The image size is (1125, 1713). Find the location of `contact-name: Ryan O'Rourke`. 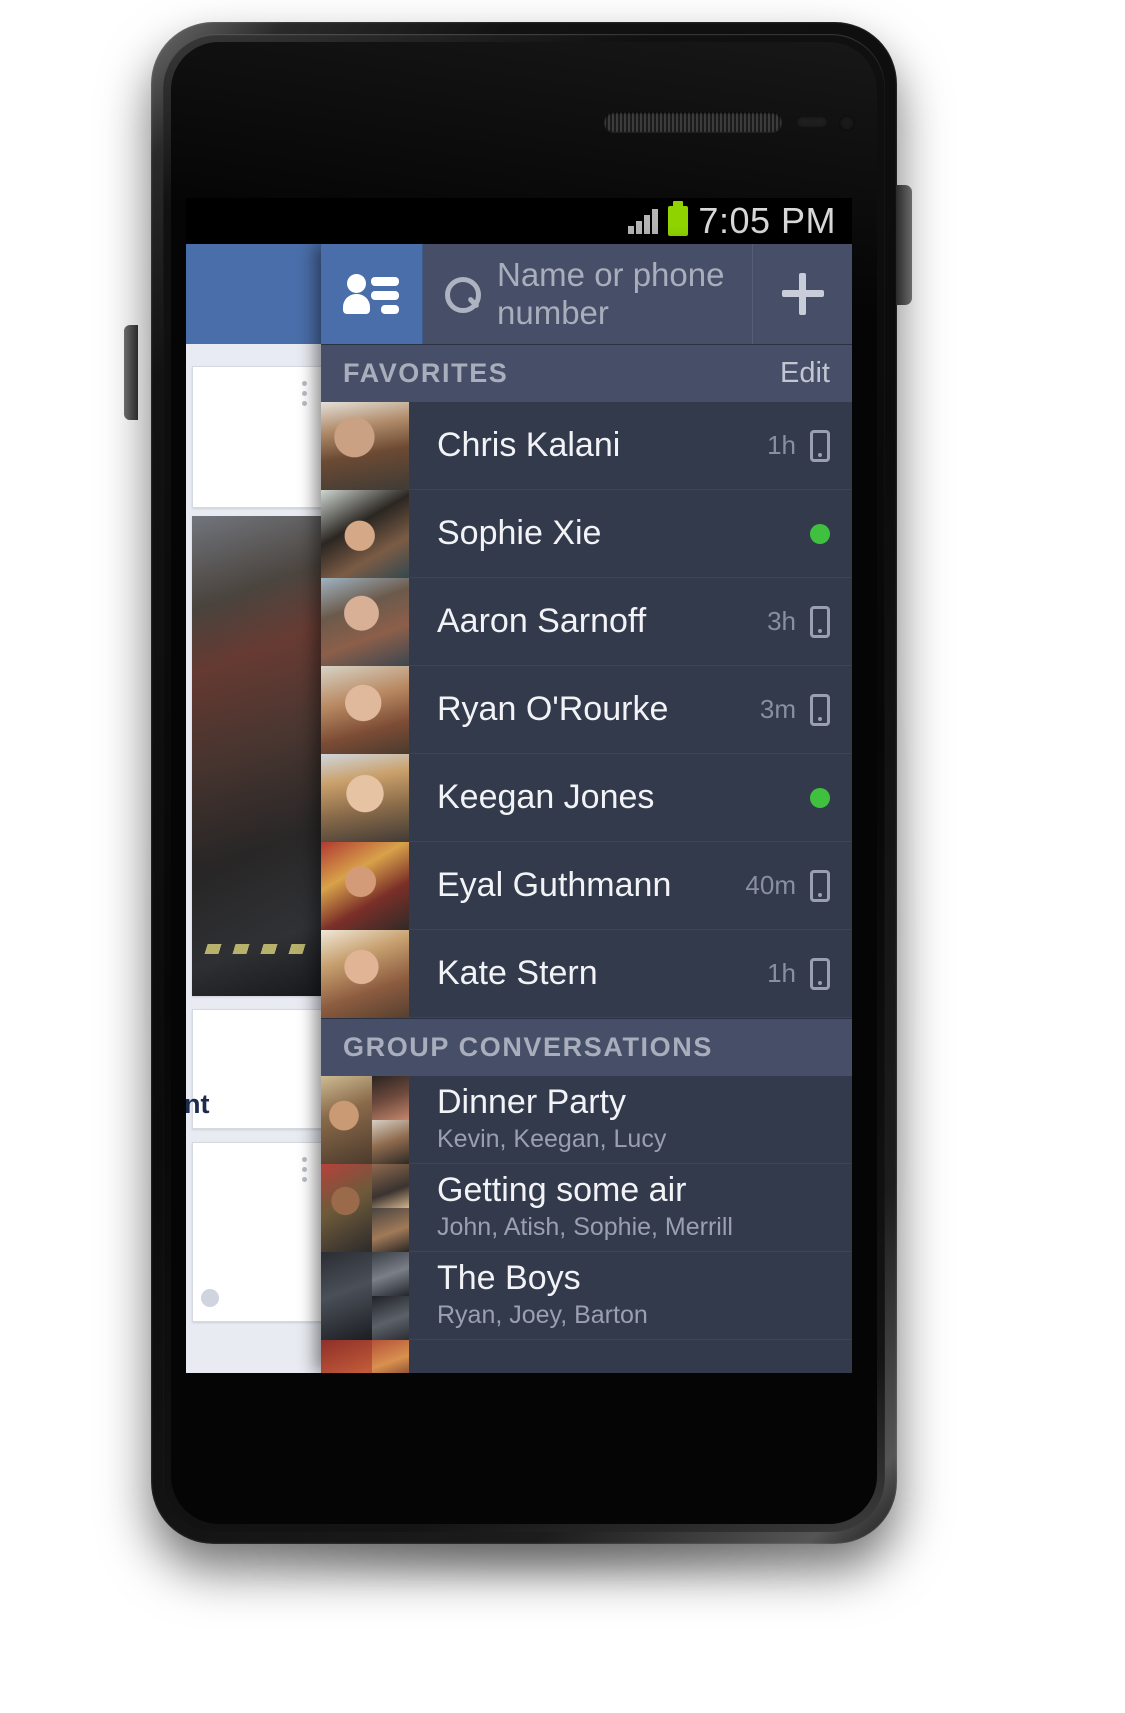

contact-name: Ryan O'Rourke is located at coordinates (553, 708).